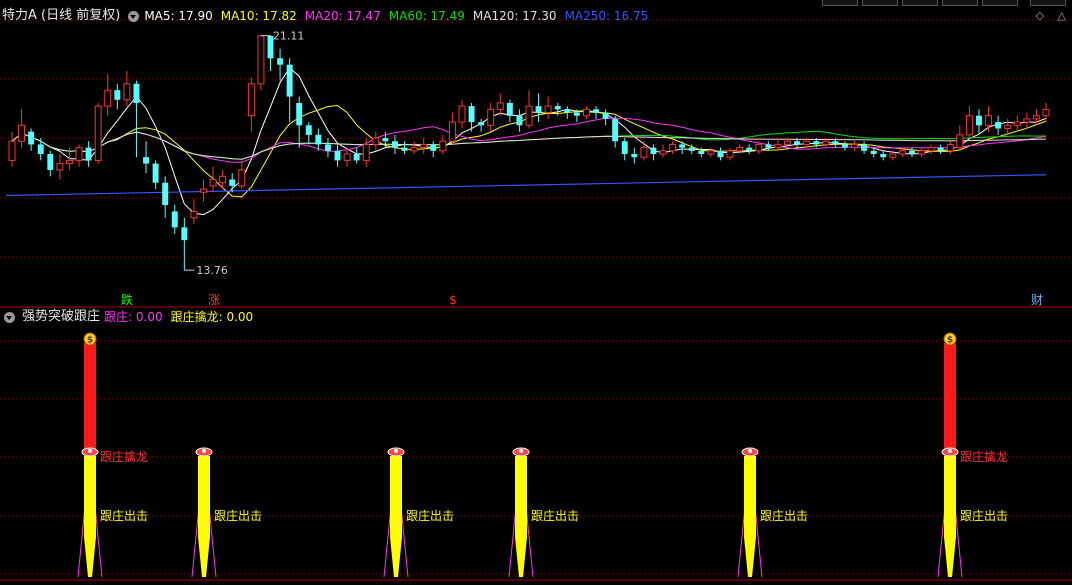 This screenshot has height=585, width=1072. Describe the element at coordinates (61, 317) in the screenshot. I see `indicator-title: 强势突破跟庄` at that location.